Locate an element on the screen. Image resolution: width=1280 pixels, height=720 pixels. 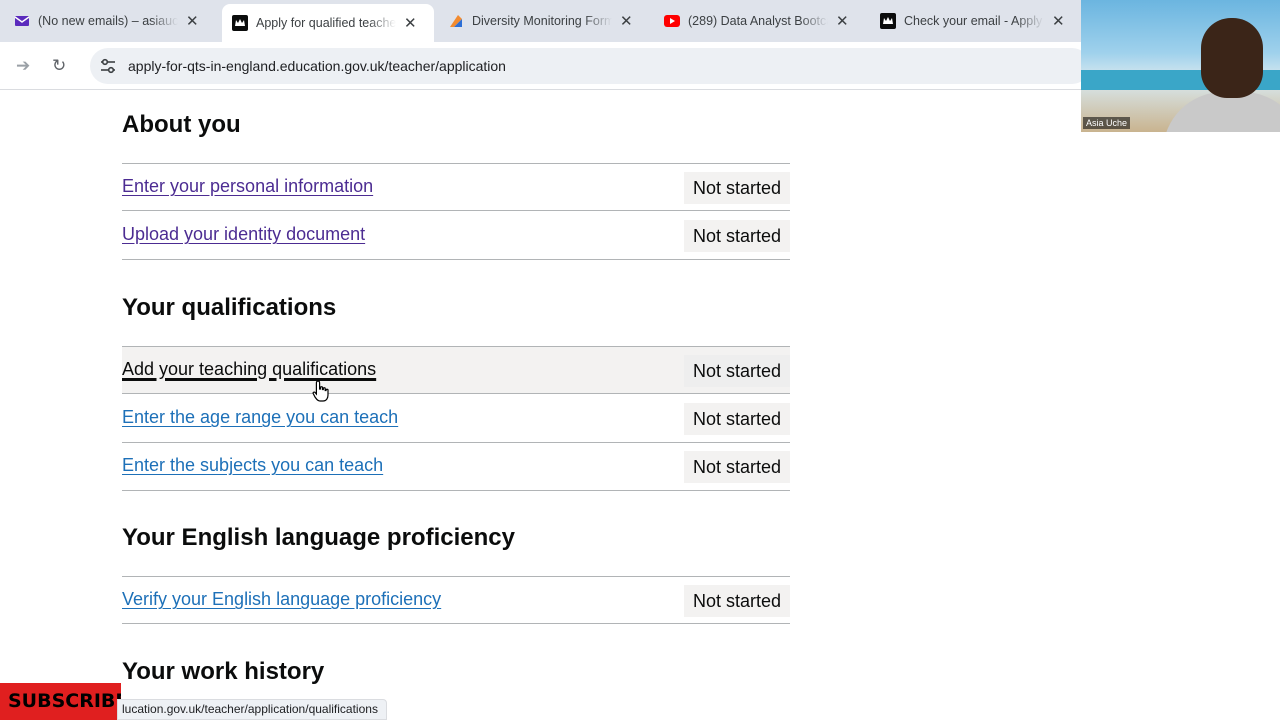
task-link-teaching-qualifications: Add your teaching qualifications is located at coordinates (249, 369).